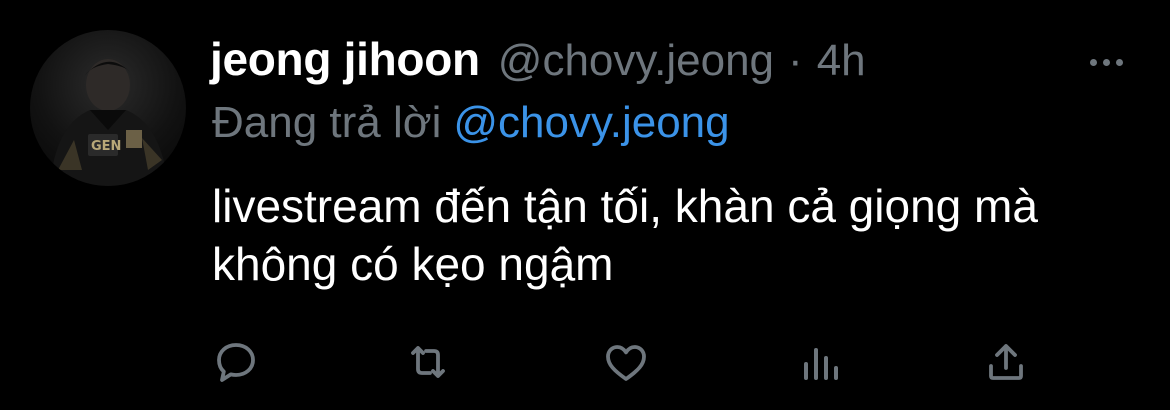 The width and height of the screenshot is (1170, 410). I want to click on analytics-icon, so click(821, 364).